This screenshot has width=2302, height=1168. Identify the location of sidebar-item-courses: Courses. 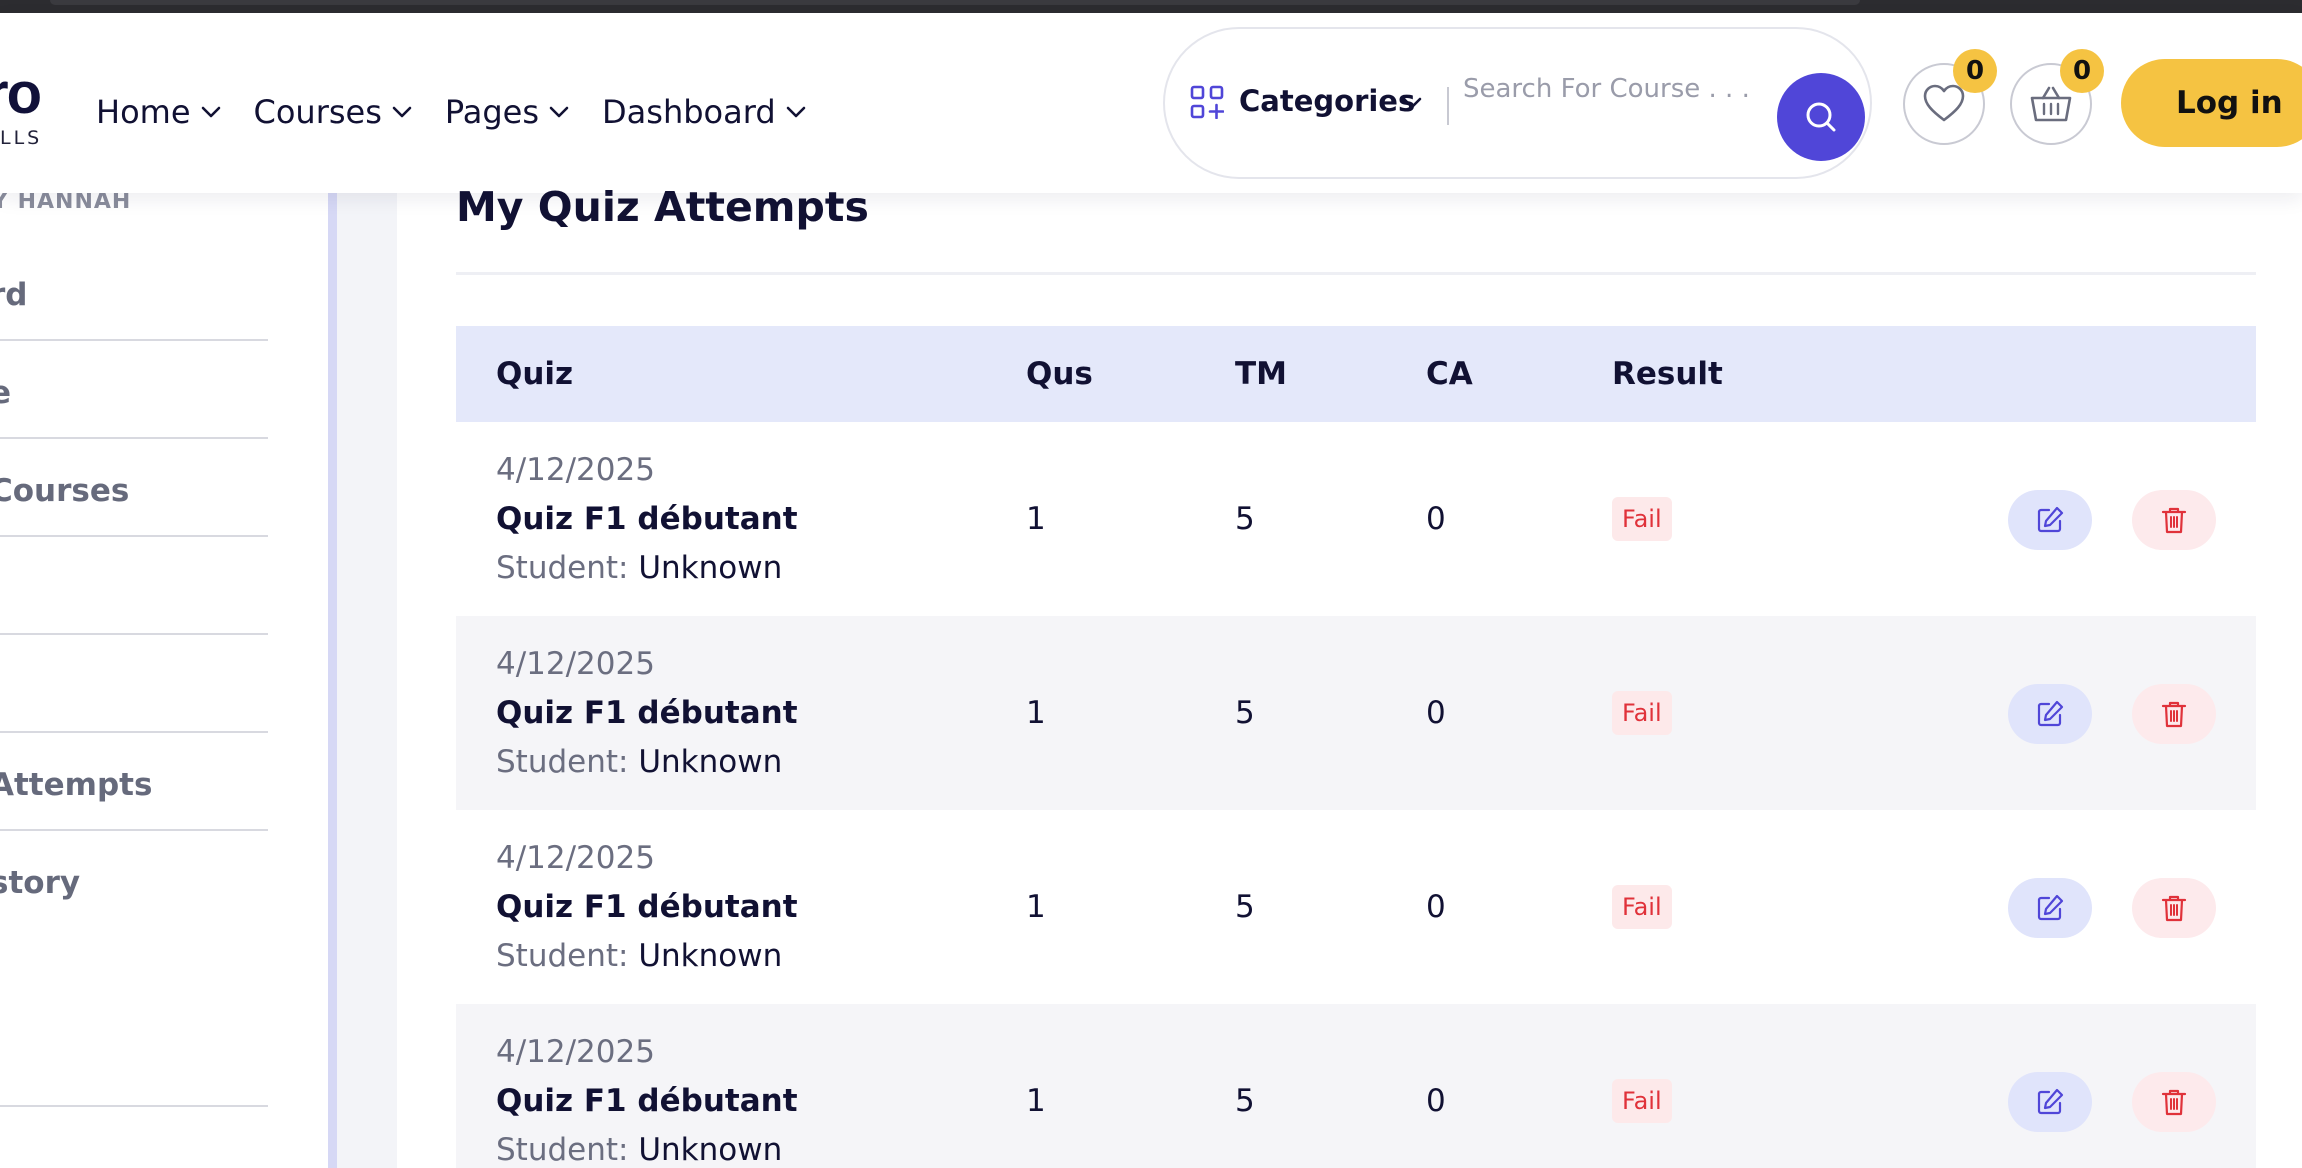
(134, 488).